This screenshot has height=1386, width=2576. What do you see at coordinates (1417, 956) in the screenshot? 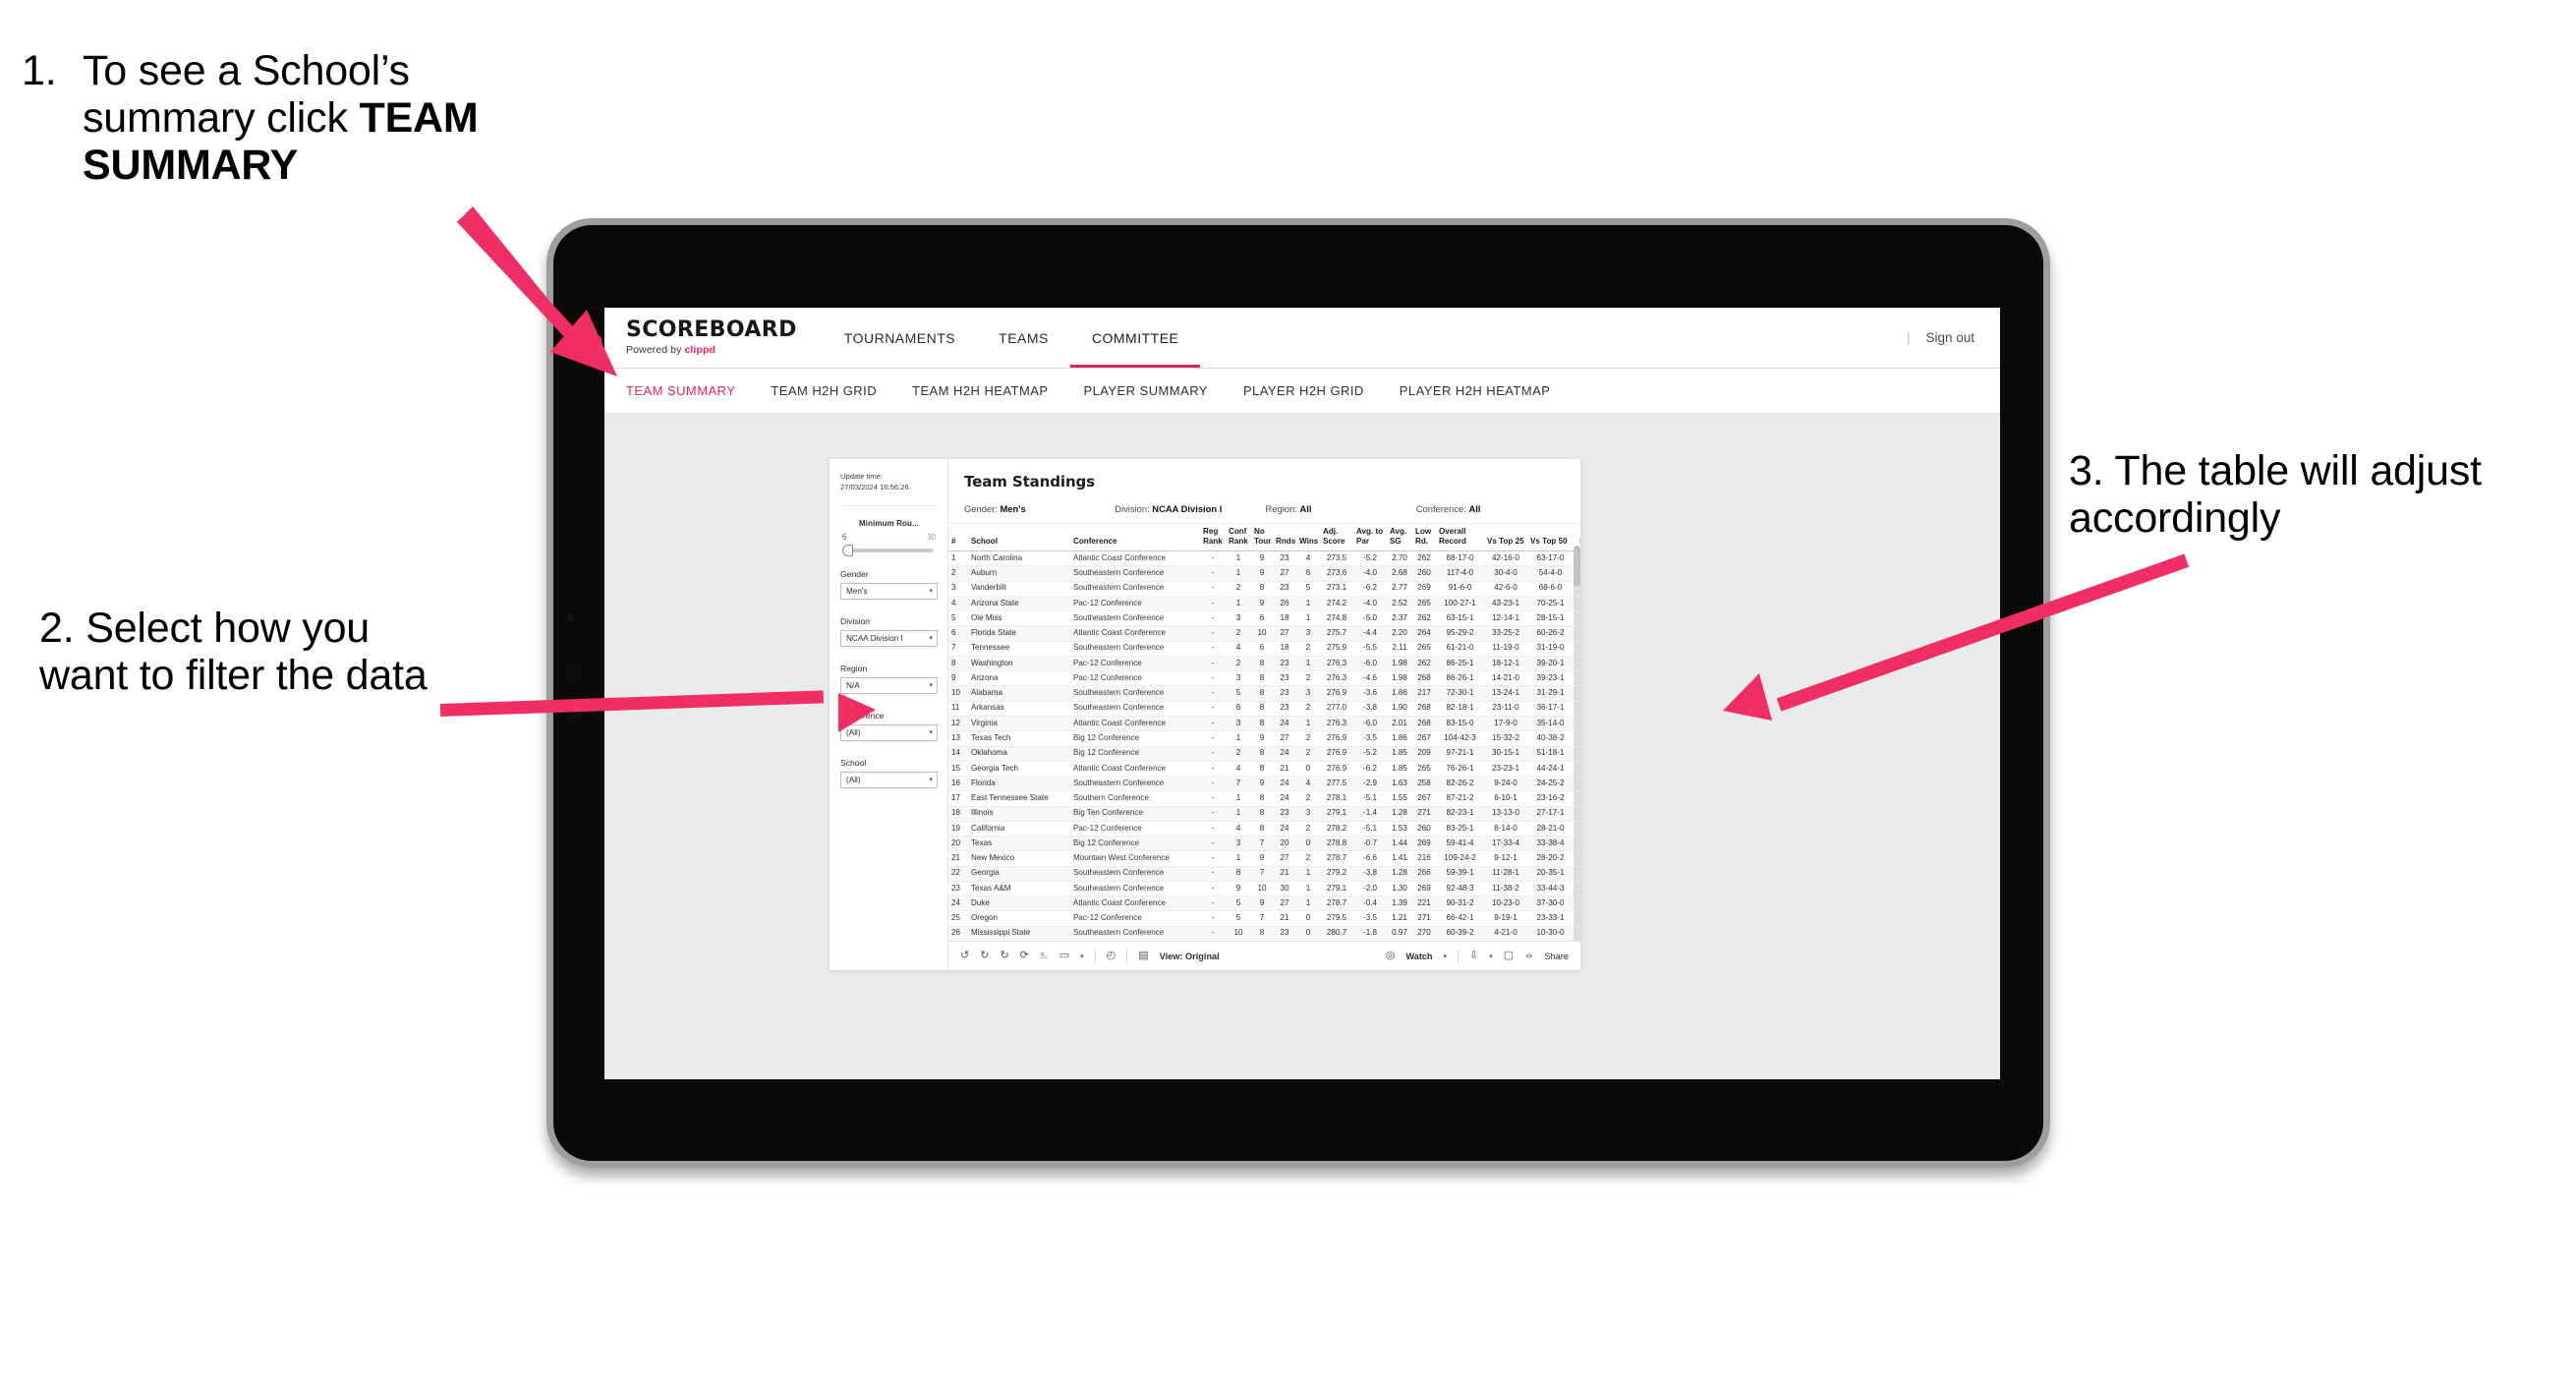
I see `watch-group: ◎ Watch ▾` at bounding box center [1417, 956].